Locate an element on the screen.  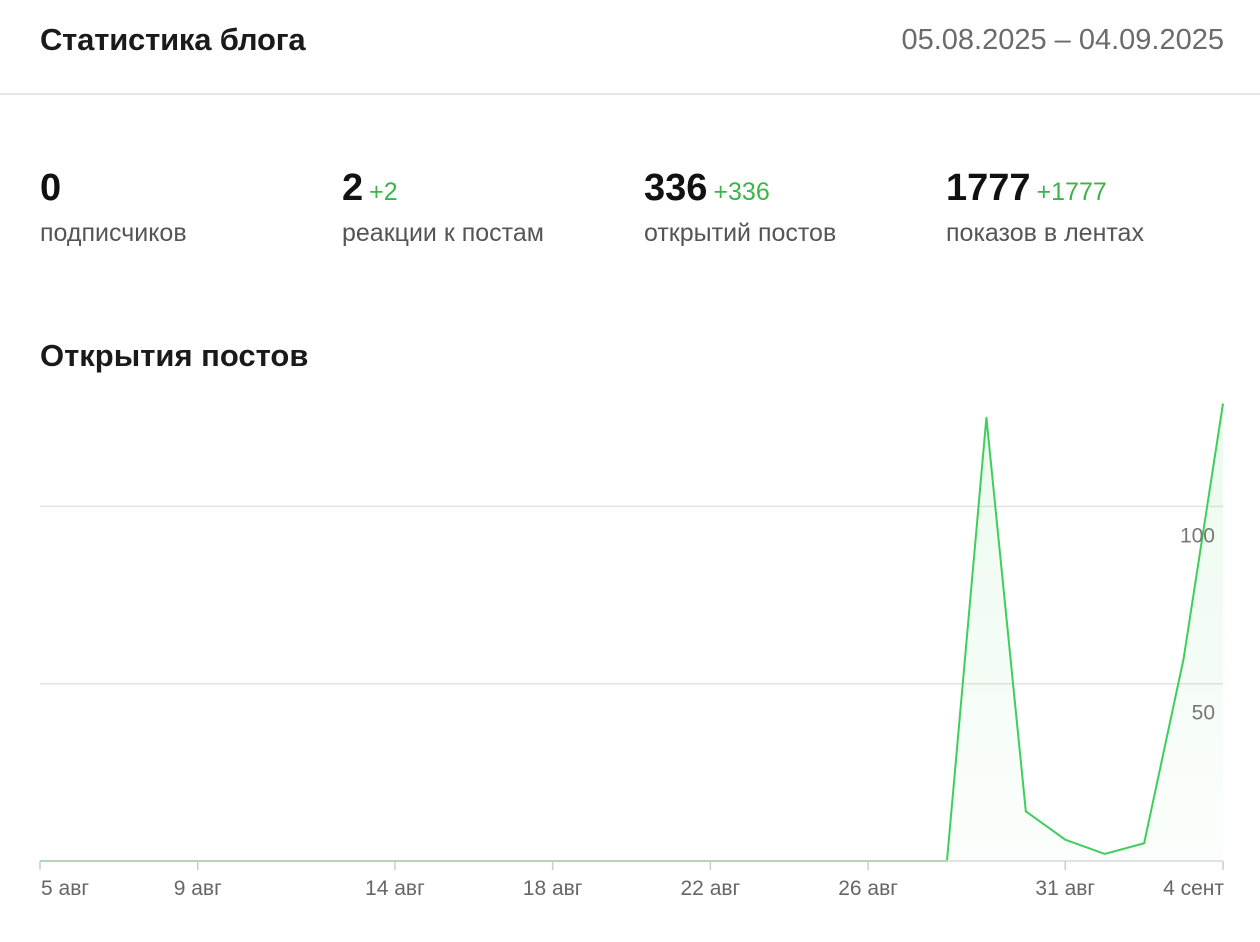
stat-subscribers: 0 подписчиков is located at coordinates (113, 206).